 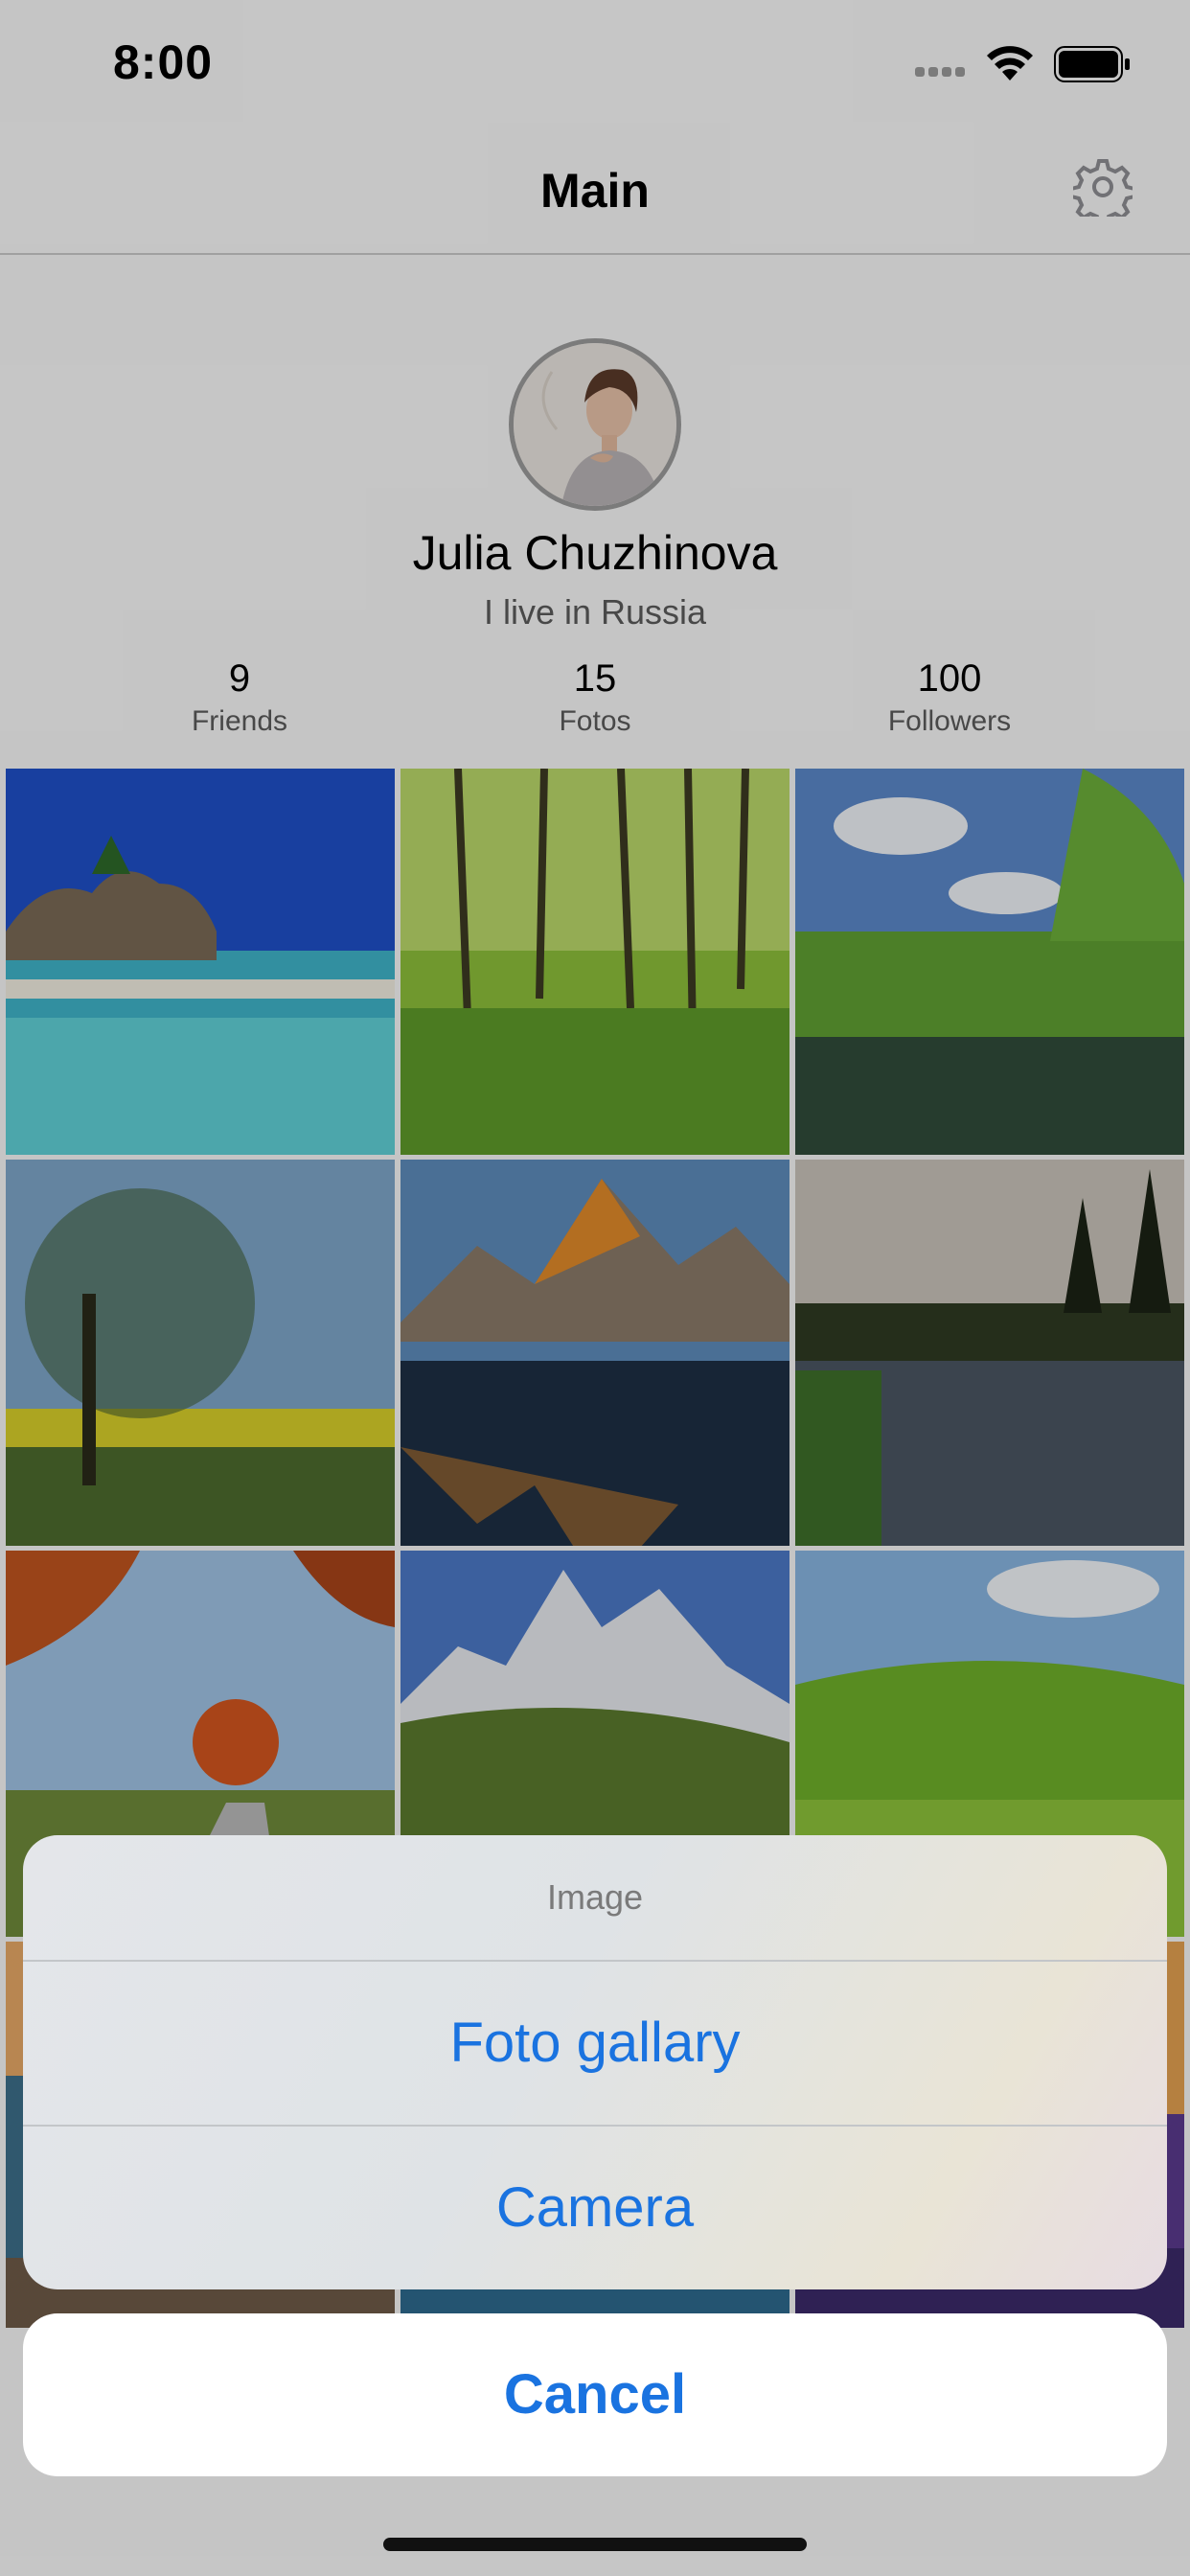 What do you see at coordinates (595, 2208) in the screenshot?
I see `camera-button: Camera` at bounding box center [595, 2208].